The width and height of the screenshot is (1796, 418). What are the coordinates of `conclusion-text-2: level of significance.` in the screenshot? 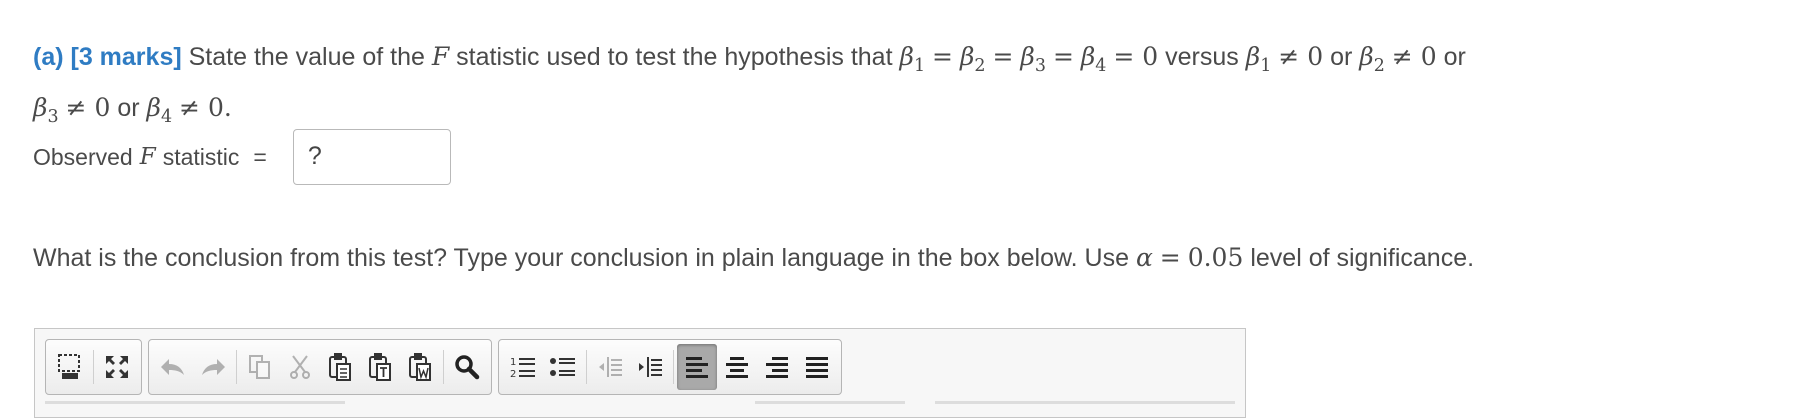 It's located at (1362, 258).